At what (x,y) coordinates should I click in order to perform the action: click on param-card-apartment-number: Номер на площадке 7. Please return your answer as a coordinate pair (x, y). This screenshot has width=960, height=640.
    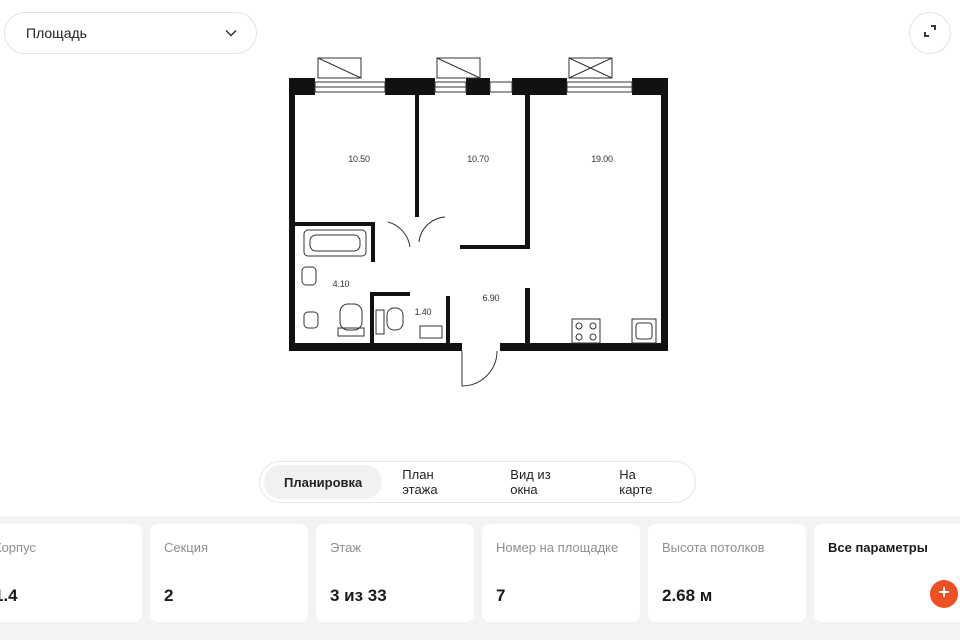
    Looking at the image, I should click on (561, 573).